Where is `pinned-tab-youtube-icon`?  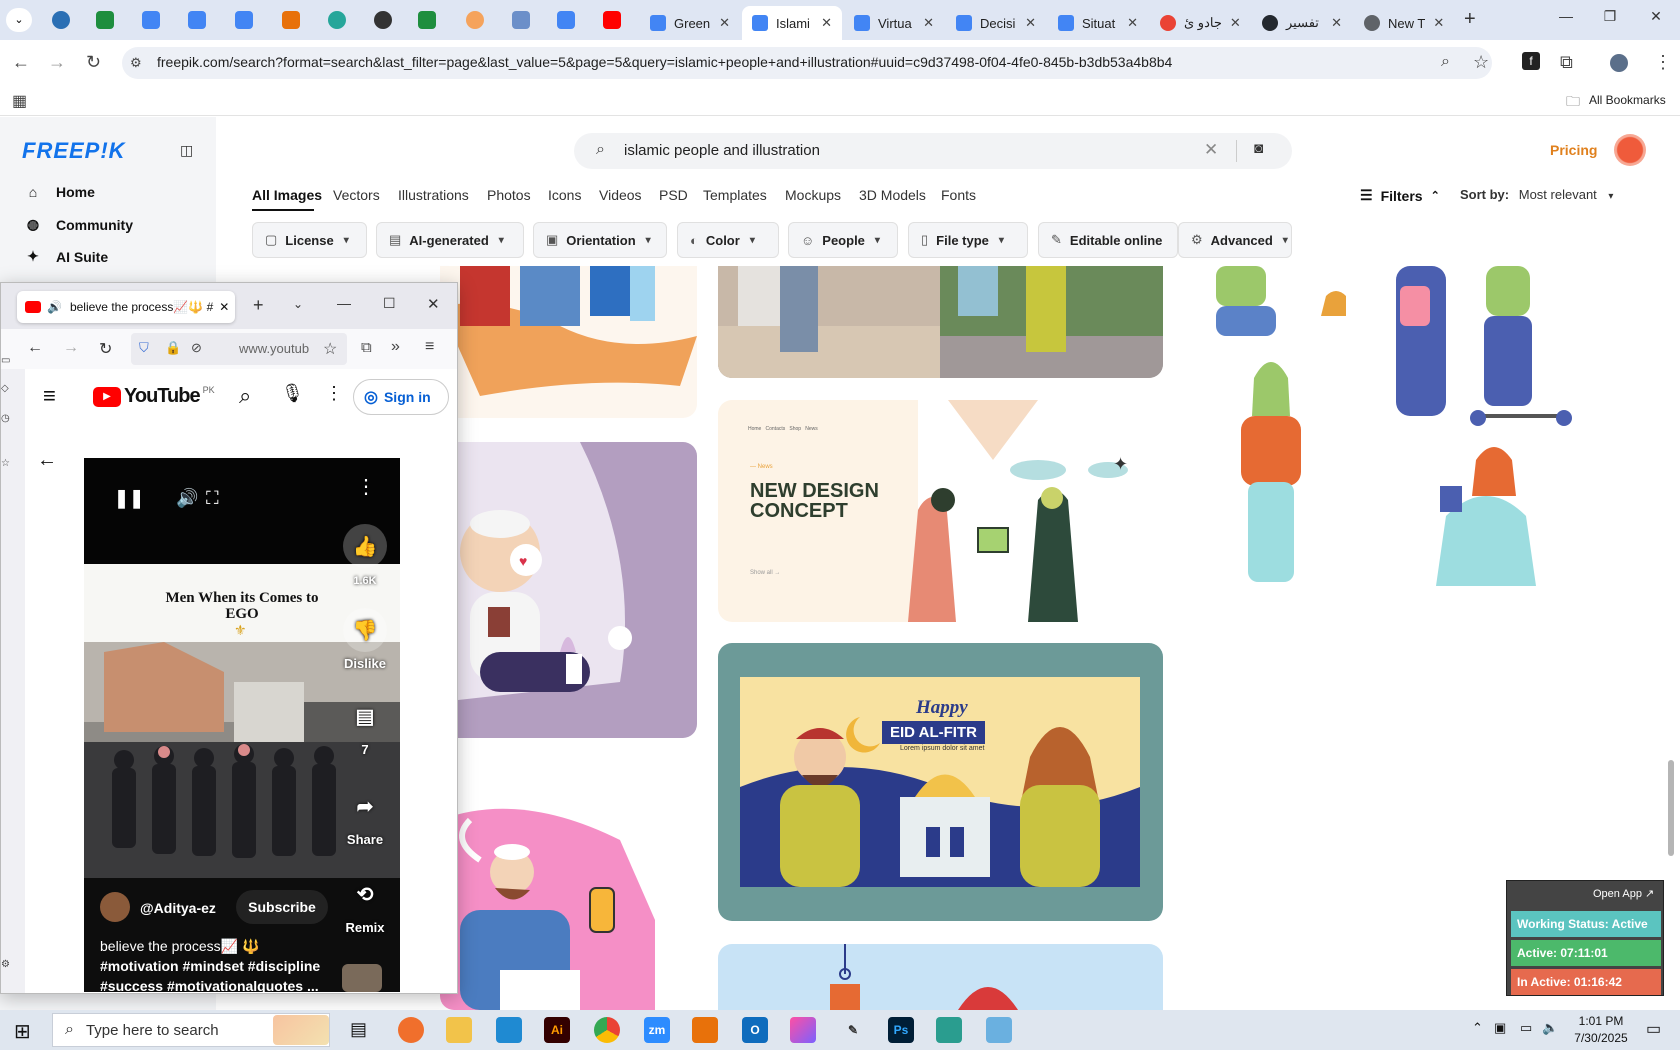 pinned-tab-youtube-icon is located at coordinates (612, 20).